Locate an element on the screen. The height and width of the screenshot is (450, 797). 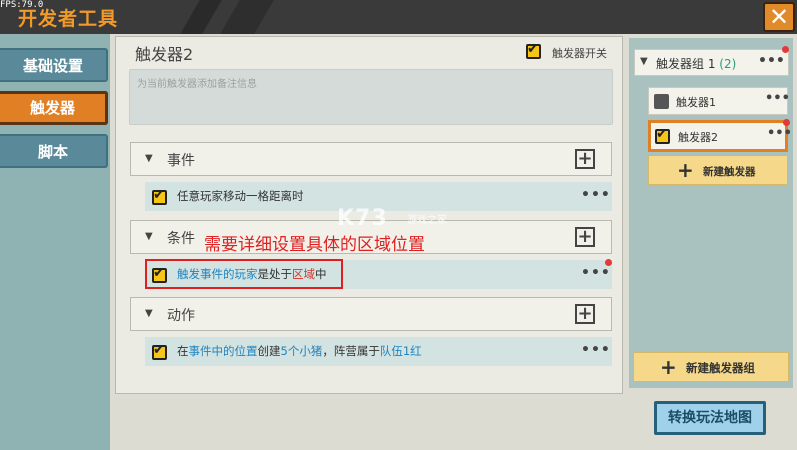
condition-row-text: 触发事件的玩家是处于区域中 is located at coordinates (252, 274).